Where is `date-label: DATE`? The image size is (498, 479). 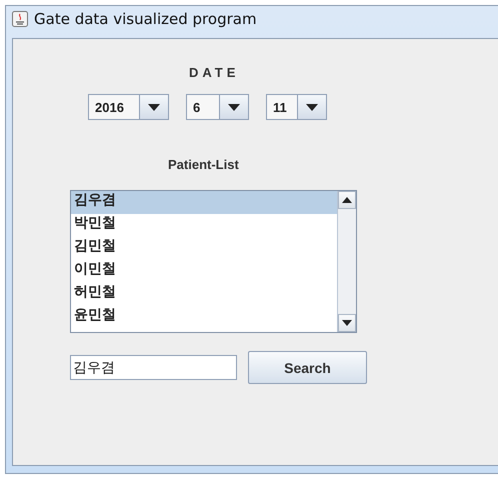
date-label: DATE is located at coordinates (214, 72).